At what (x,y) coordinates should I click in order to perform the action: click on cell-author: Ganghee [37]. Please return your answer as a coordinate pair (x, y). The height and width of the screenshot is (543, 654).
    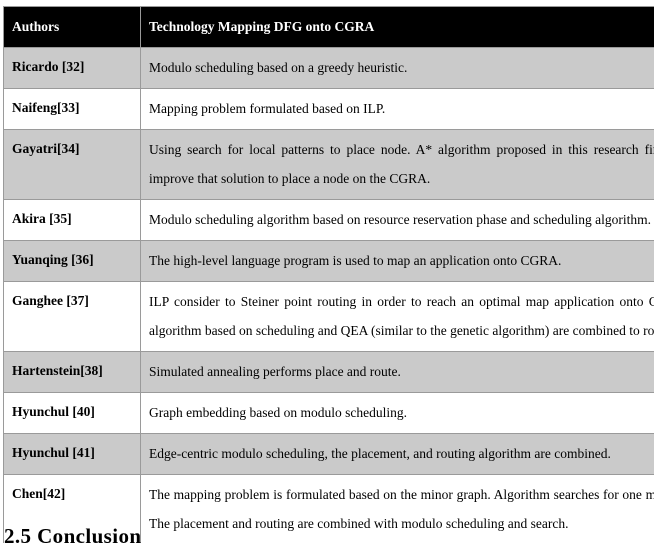
    Looking at the image, I should click on (72, 316).